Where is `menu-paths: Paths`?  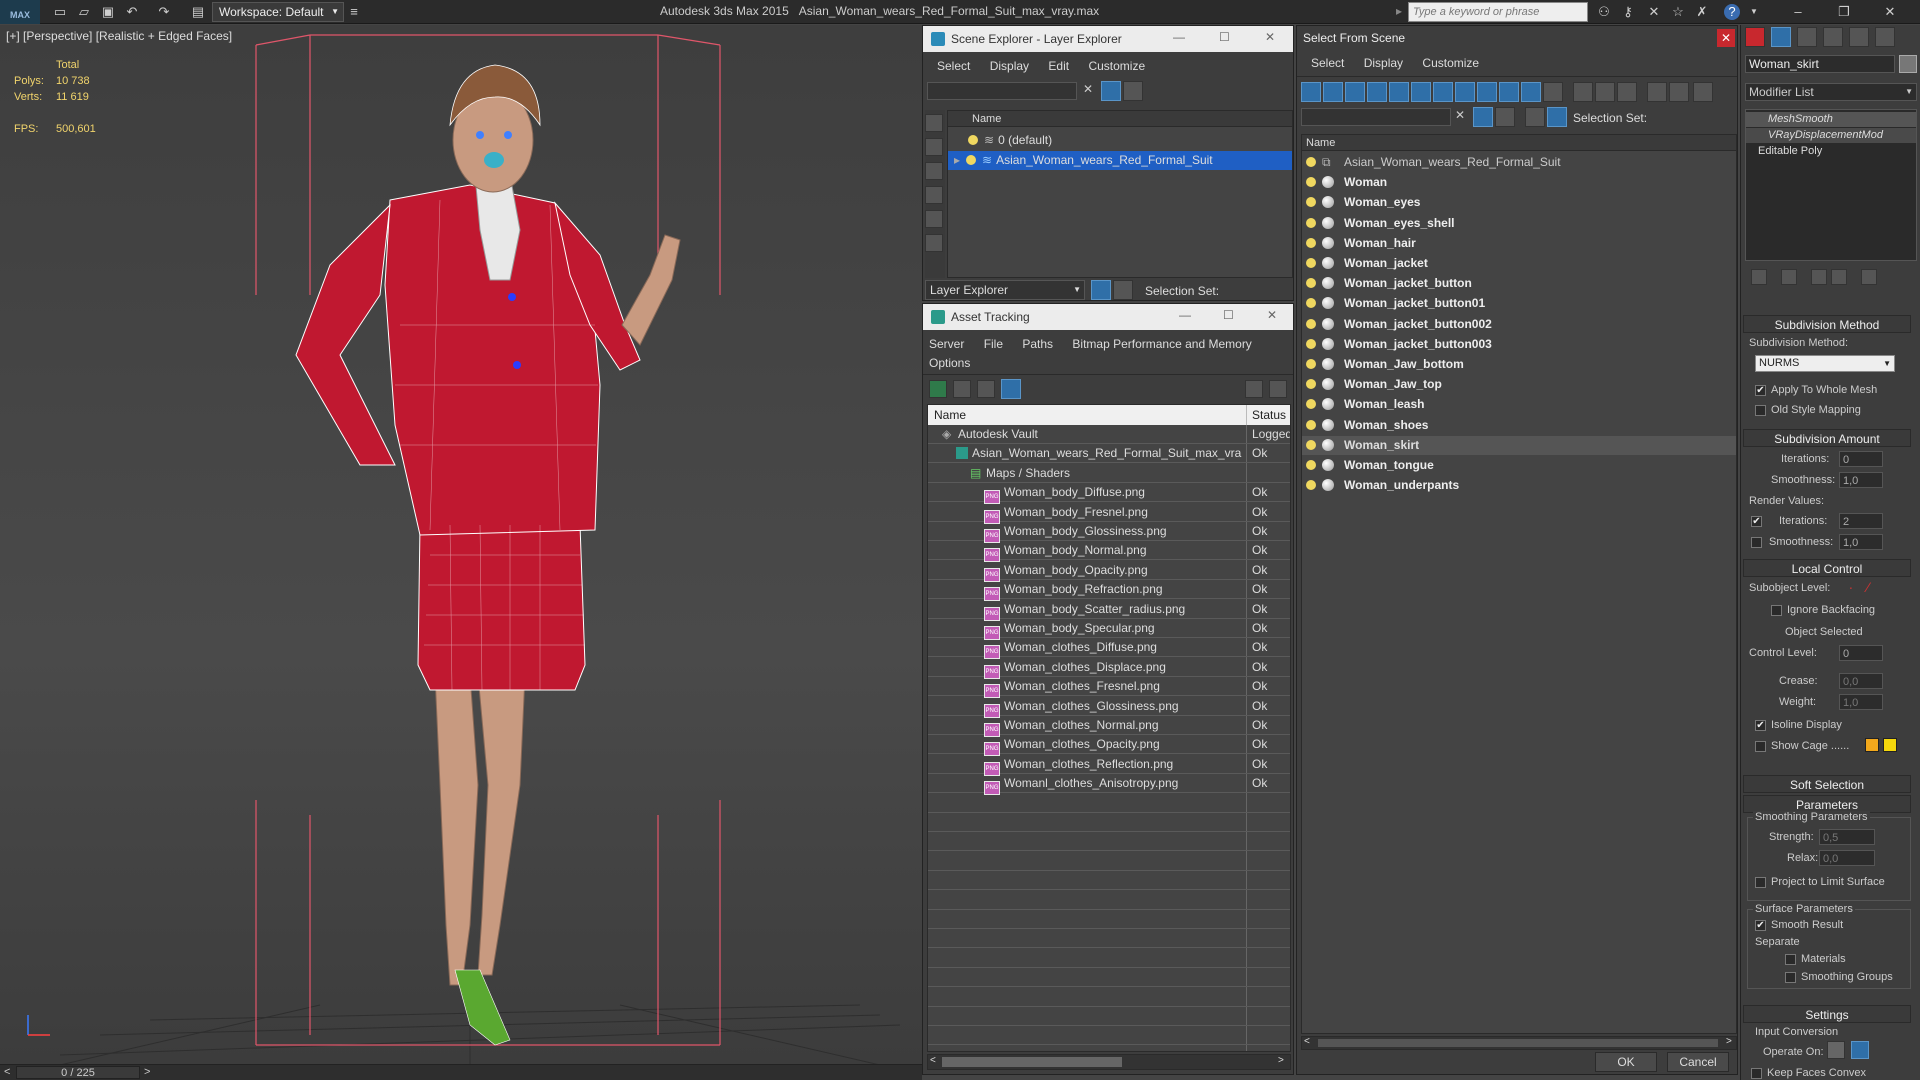
menu-paths: Paths is located at coordinates (1037, 344).